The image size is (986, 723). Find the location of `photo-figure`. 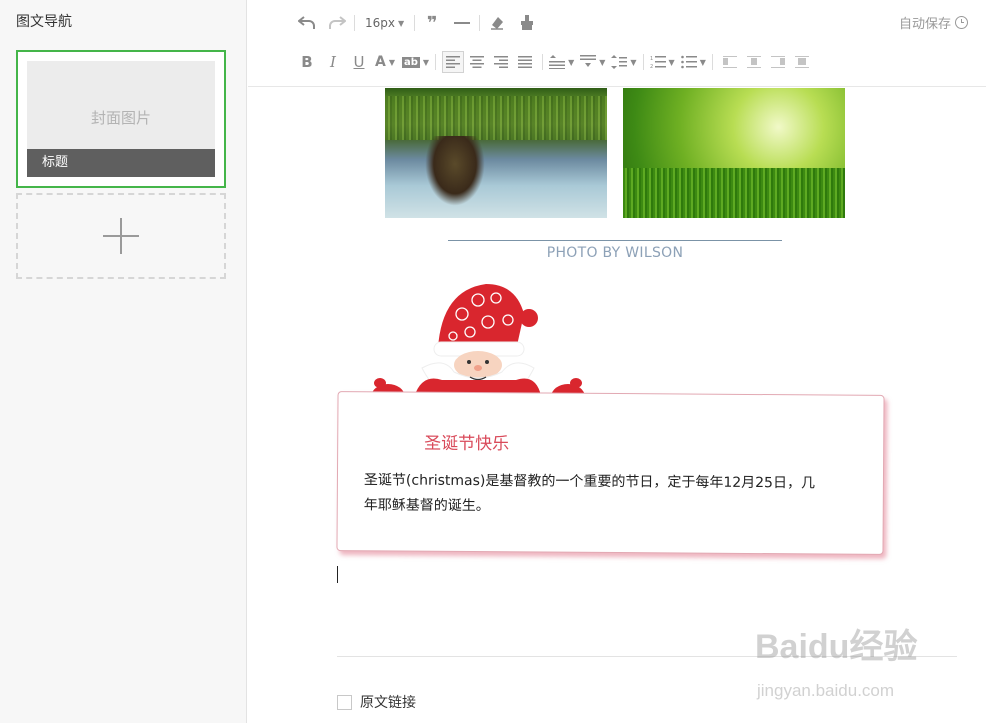

photo-figure is located at coordinates (455, 171).